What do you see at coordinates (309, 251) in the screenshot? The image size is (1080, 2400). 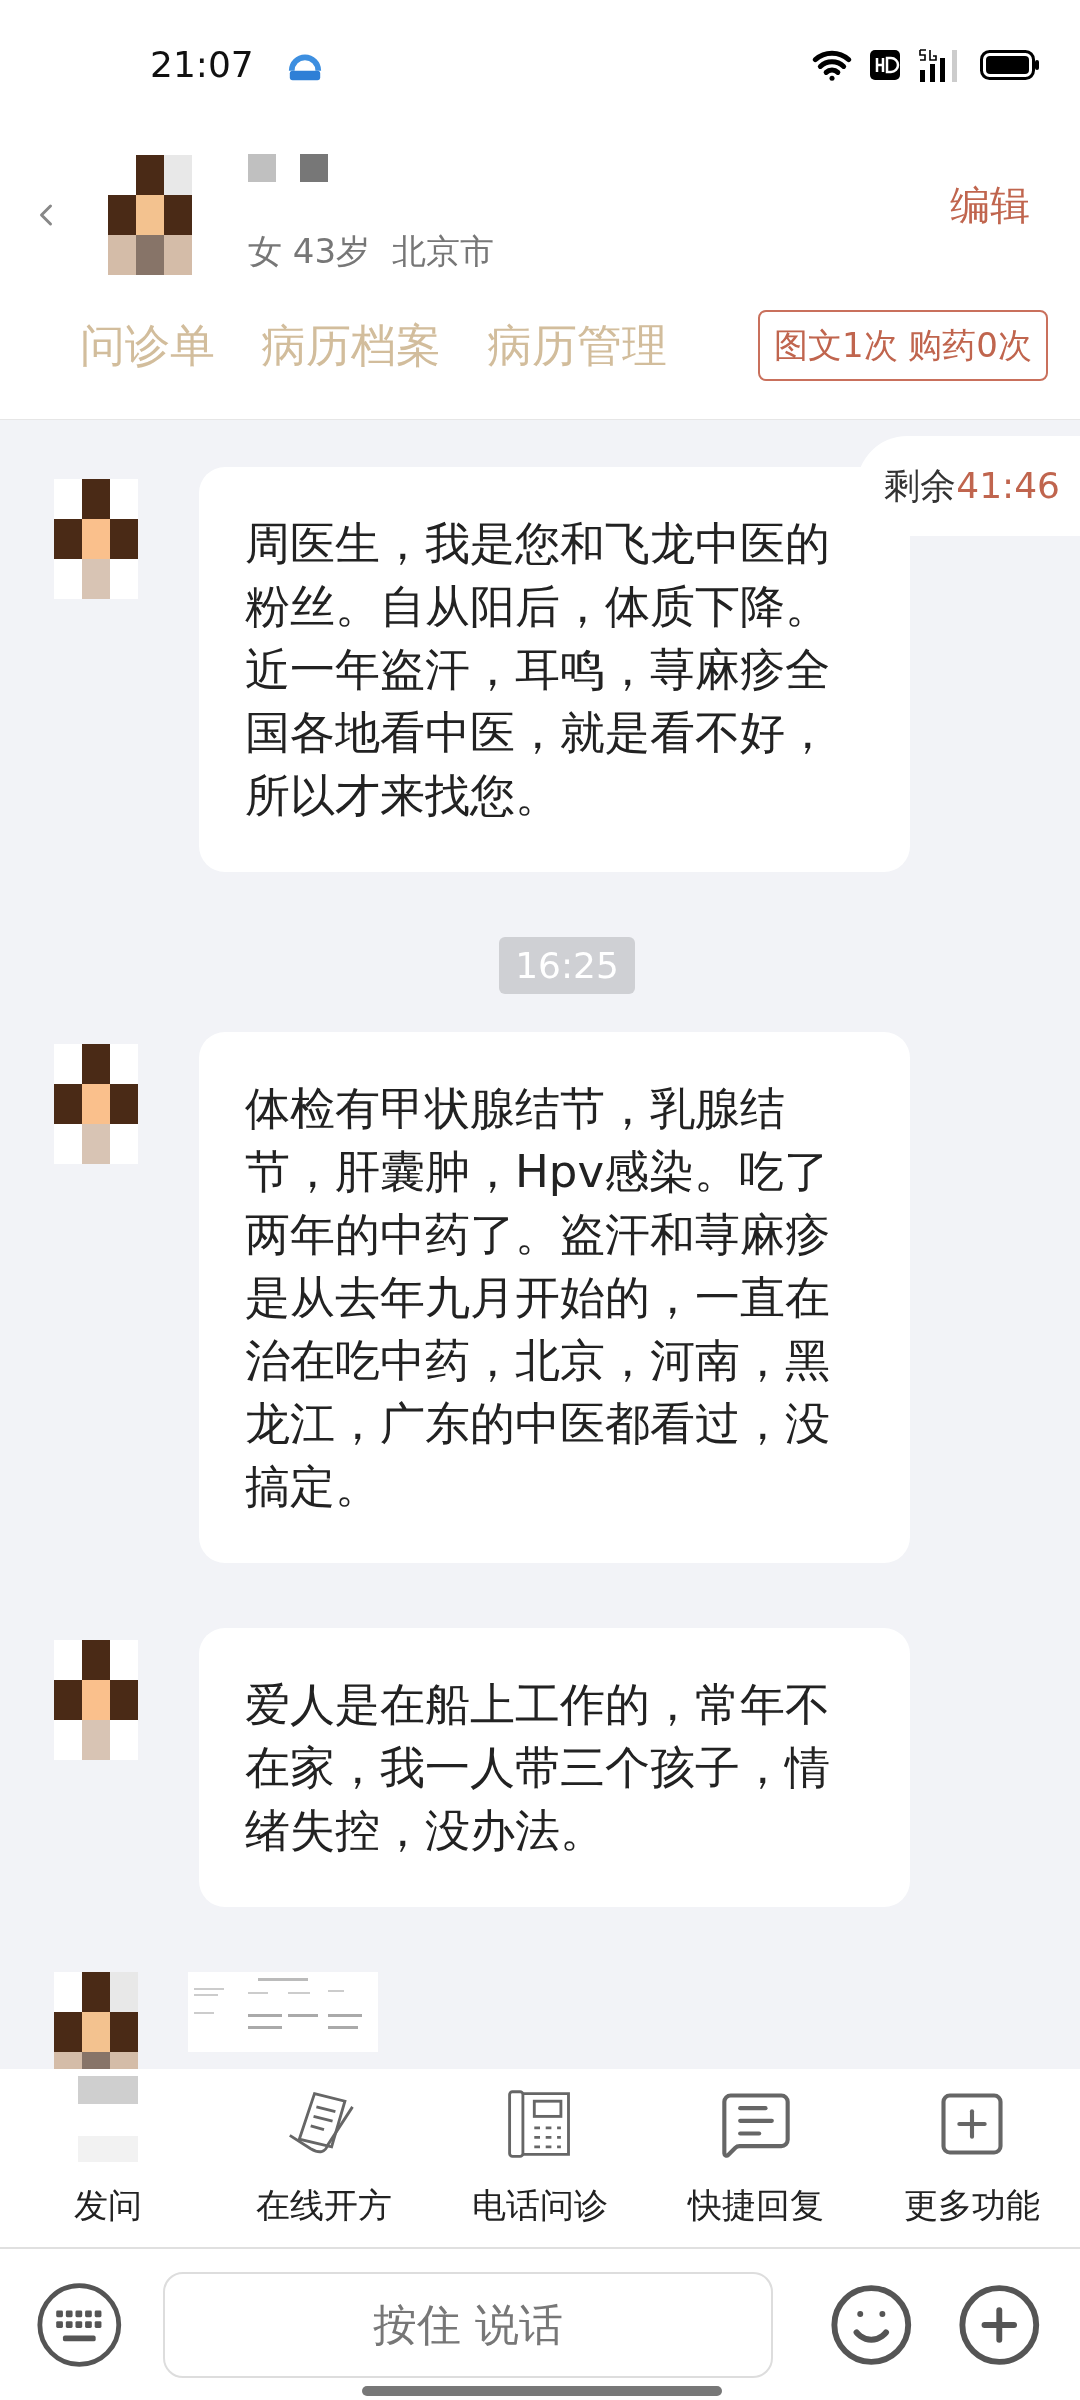 I see `patient-gender-age: 女 43岁` at bounding box center [309, 251].